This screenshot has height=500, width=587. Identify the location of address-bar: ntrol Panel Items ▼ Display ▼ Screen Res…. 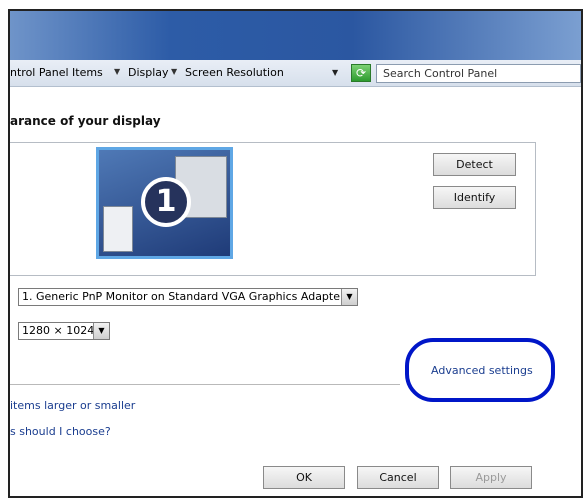
(295, 73).